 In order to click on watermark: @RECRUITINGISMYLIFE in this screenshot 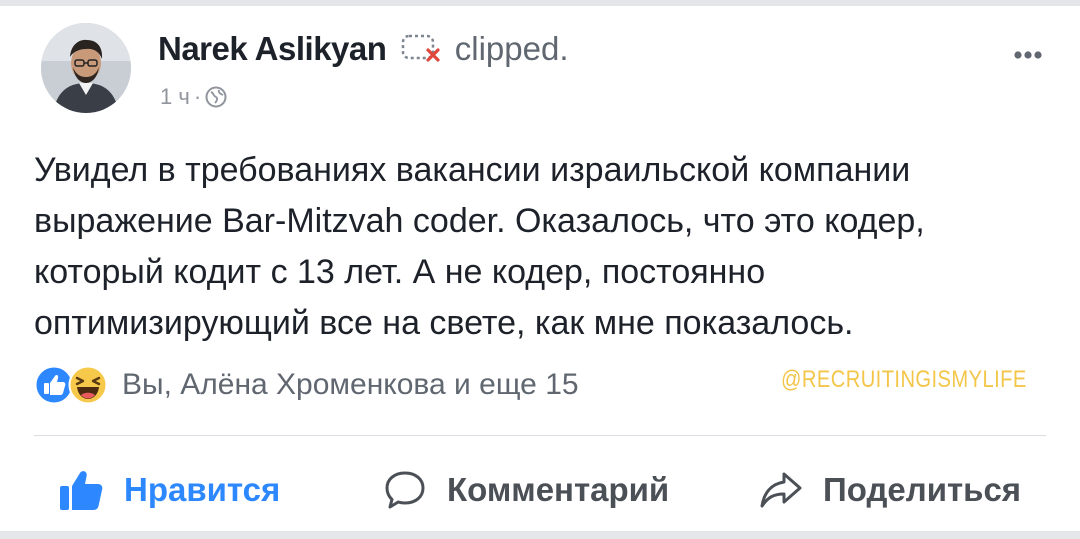, I will do `click(904, 379)`.